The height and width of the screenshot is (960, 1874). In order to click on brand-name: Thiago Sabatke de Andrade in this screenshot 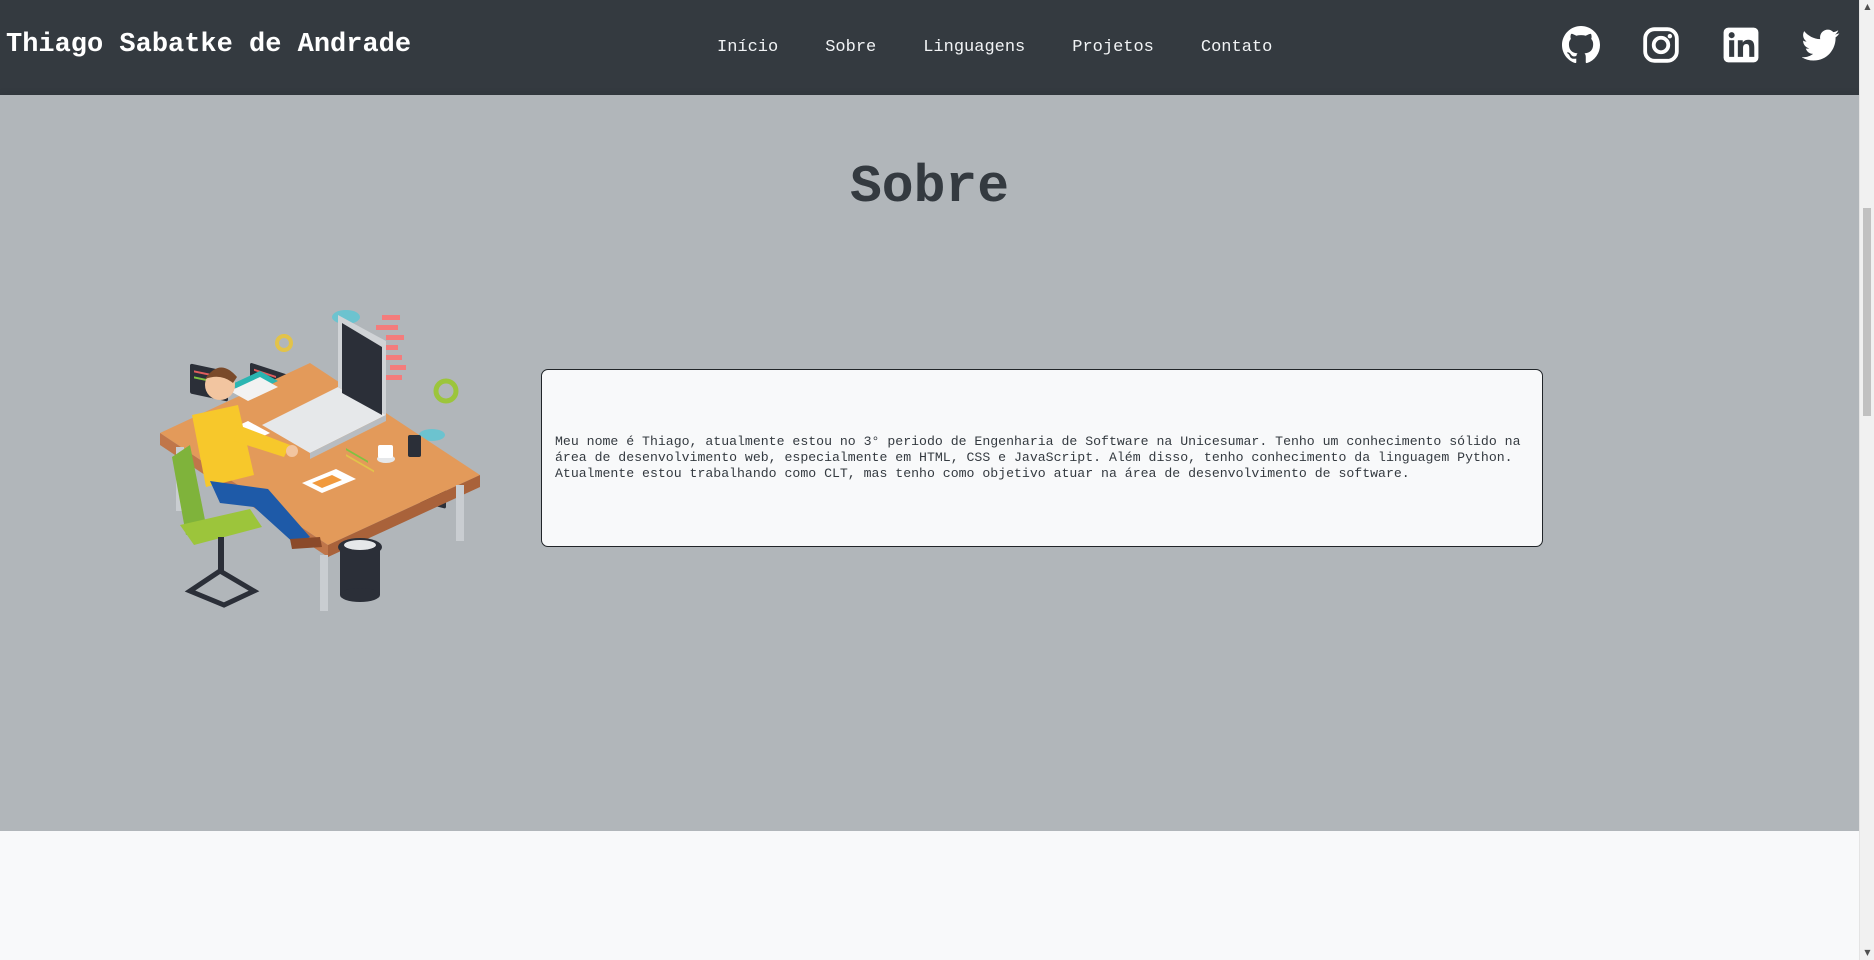, I will do `click(208, 45)`.